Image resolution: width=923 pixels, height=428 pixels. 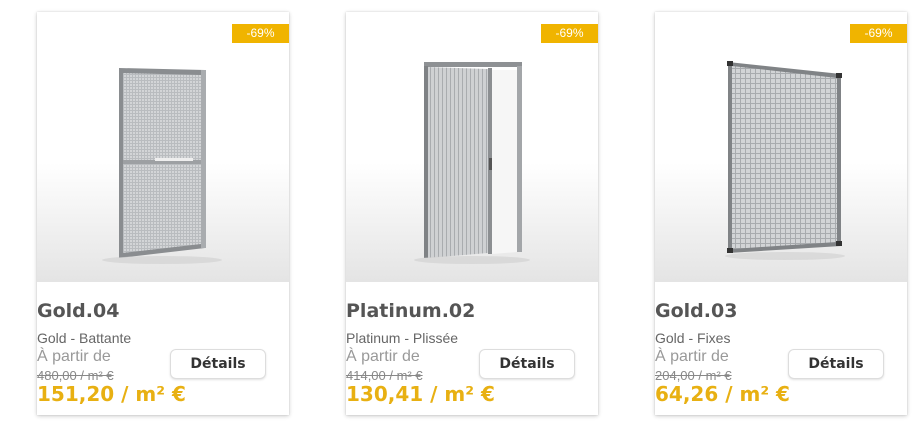 What do you see at coordinates (75, 375) in the screenshot?
I see `old-price: 480,00 / m² €` at bounding box center [75, 375].